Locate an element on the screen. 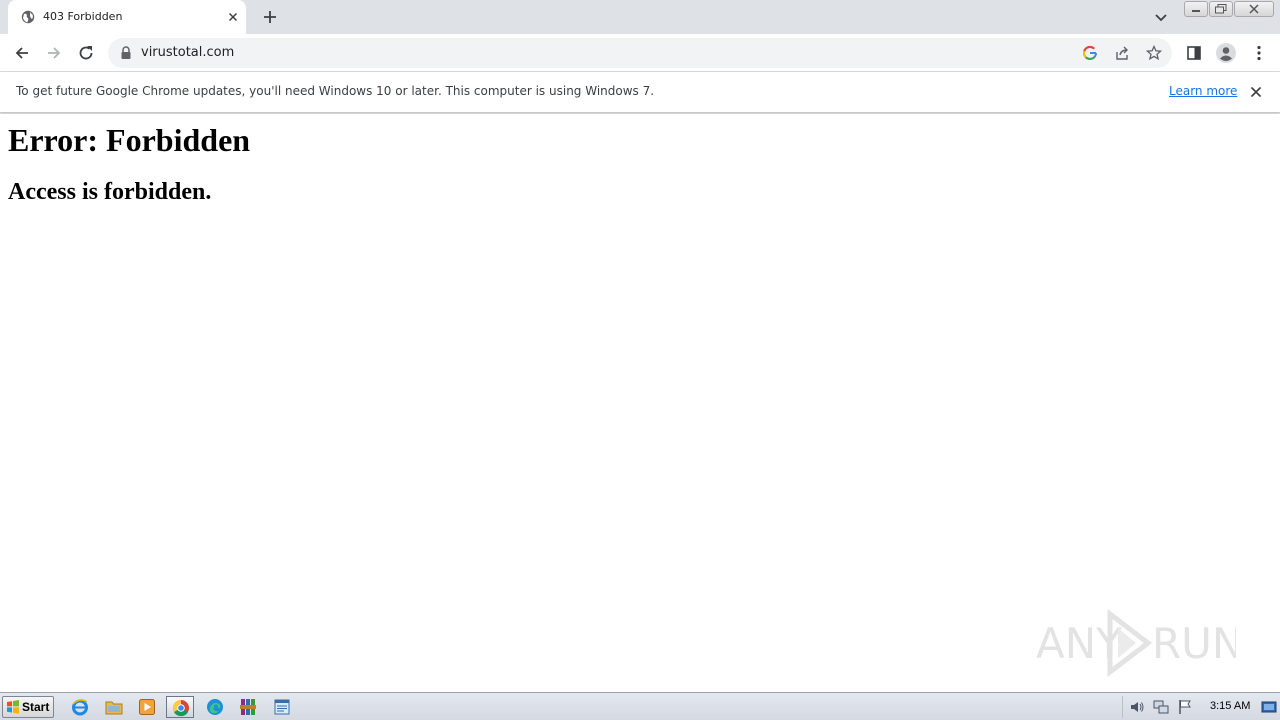 The height and width of the screenshot is (720, 1280). minimize-icon is located at coordinates (1196, 11).